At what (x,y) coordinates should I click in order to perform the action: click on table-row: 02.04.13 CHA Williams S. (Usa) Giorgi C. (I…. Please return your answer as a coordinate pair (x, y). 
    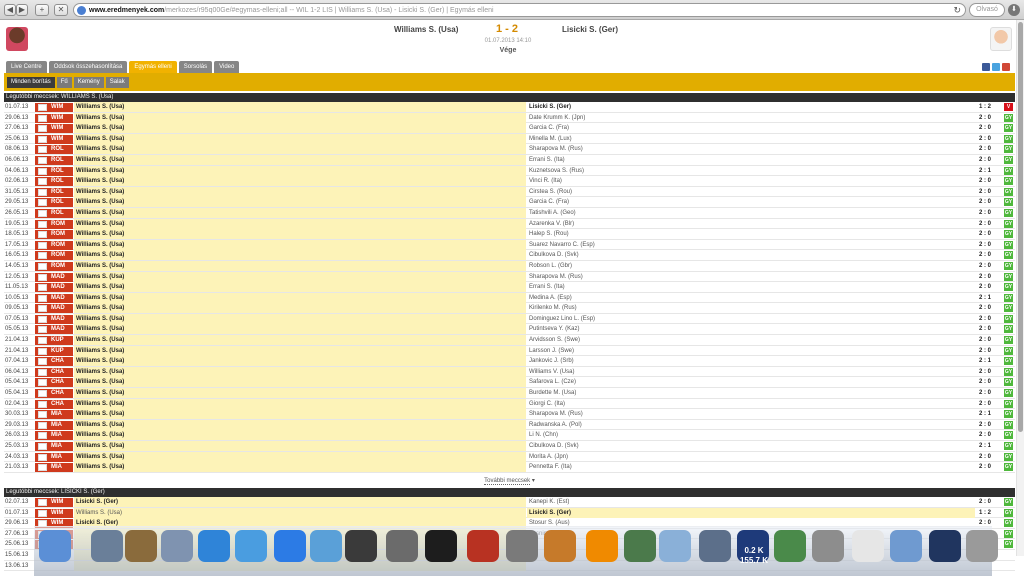
    Looking at the image, I should click on (509, 404).